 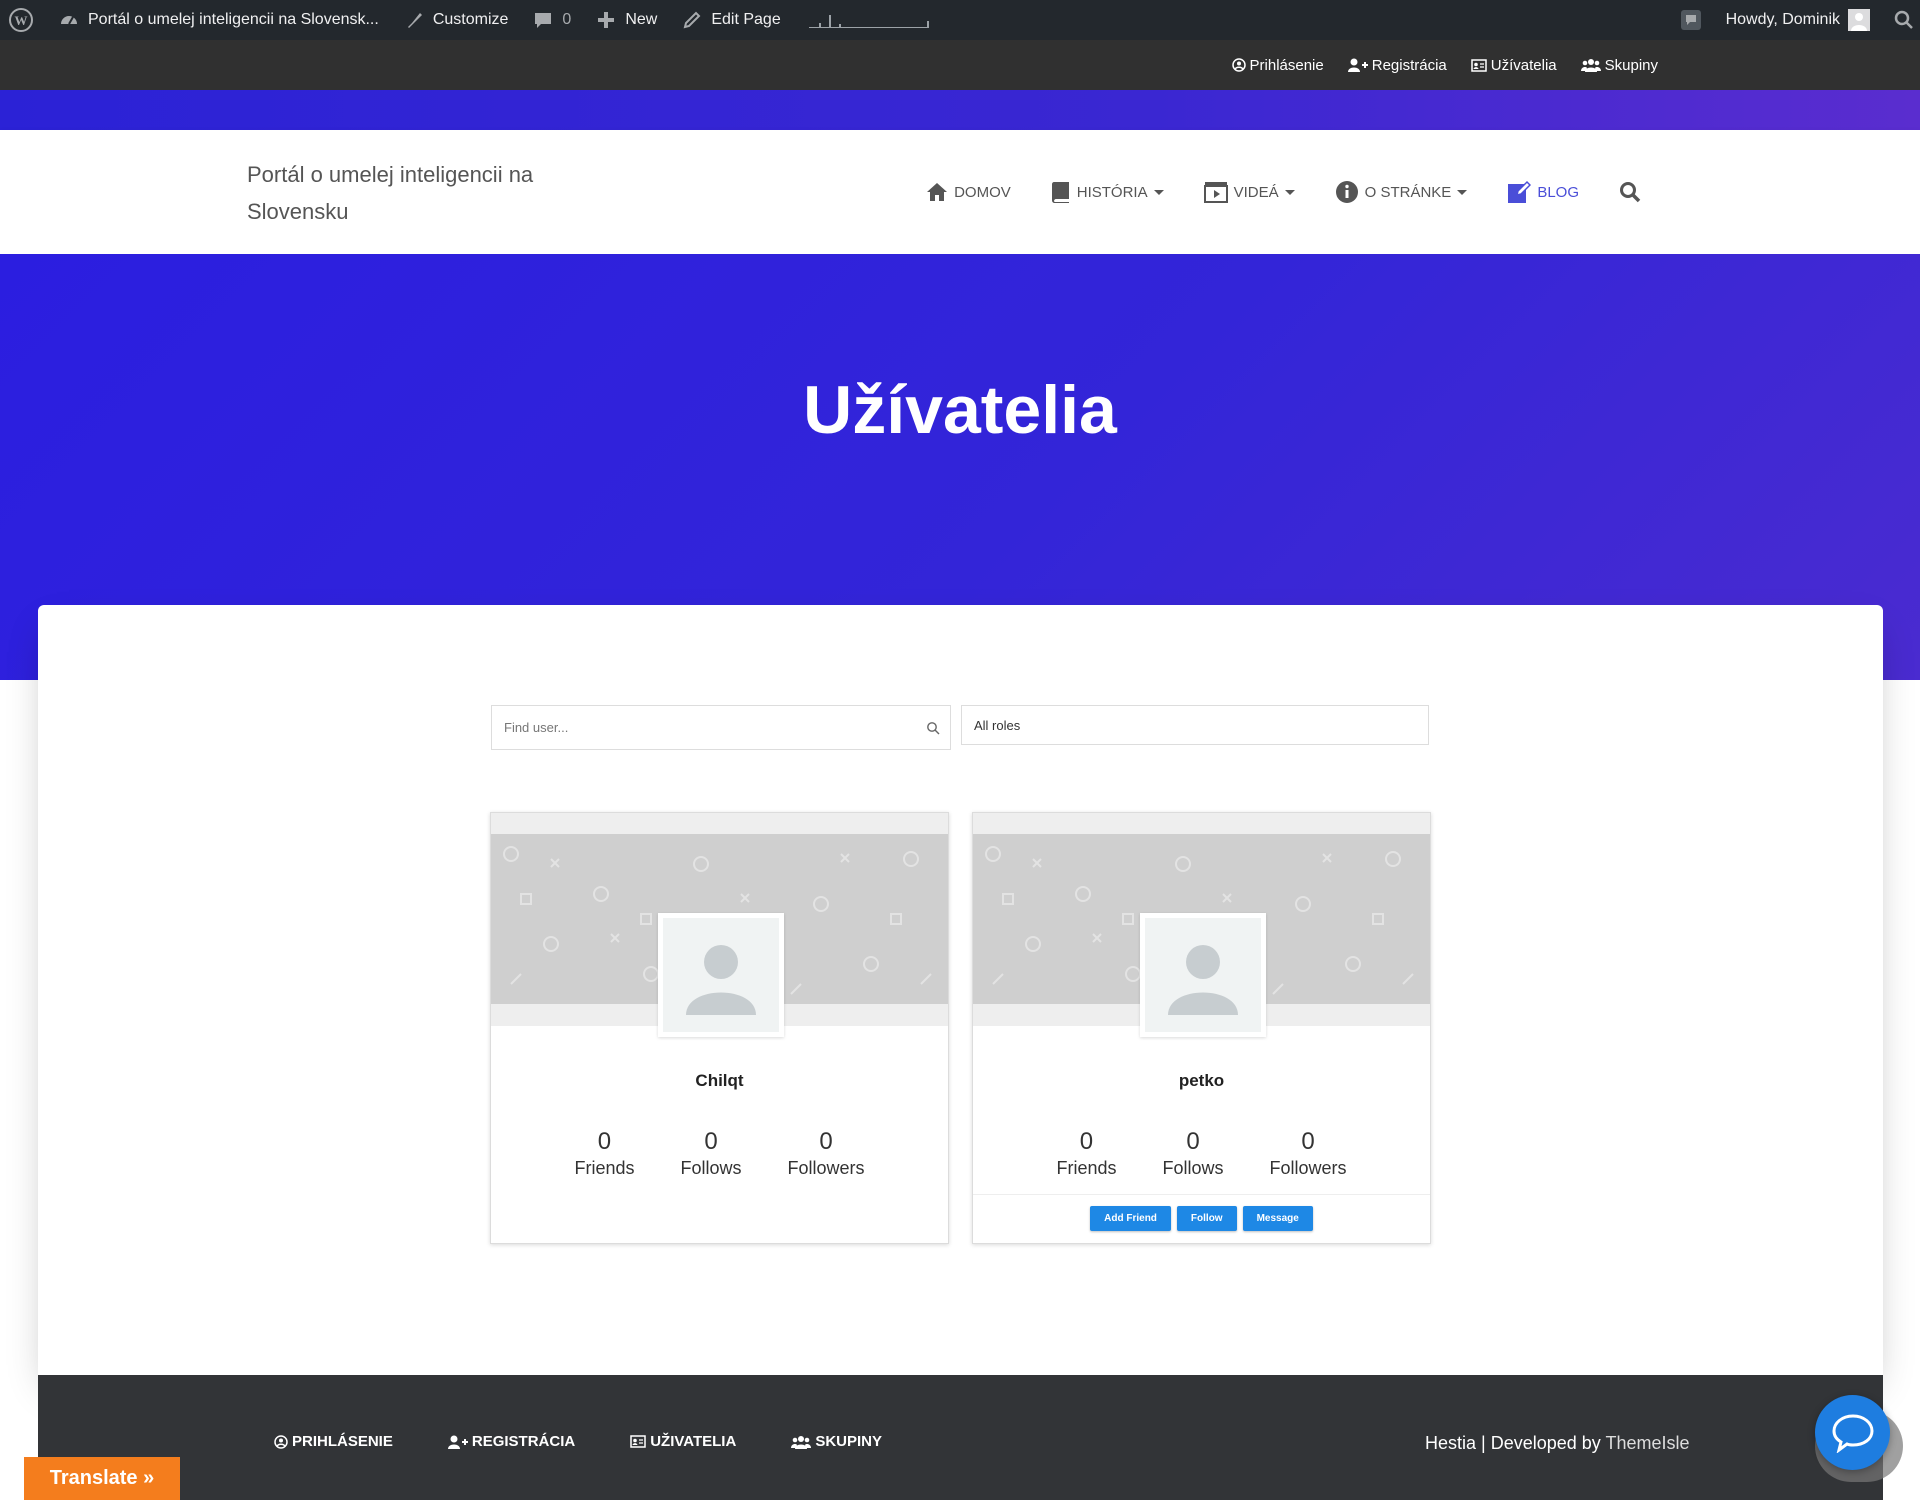 I want to click on nav-item-videos-label: VIDEÁ, so click(x=1256, y=192).